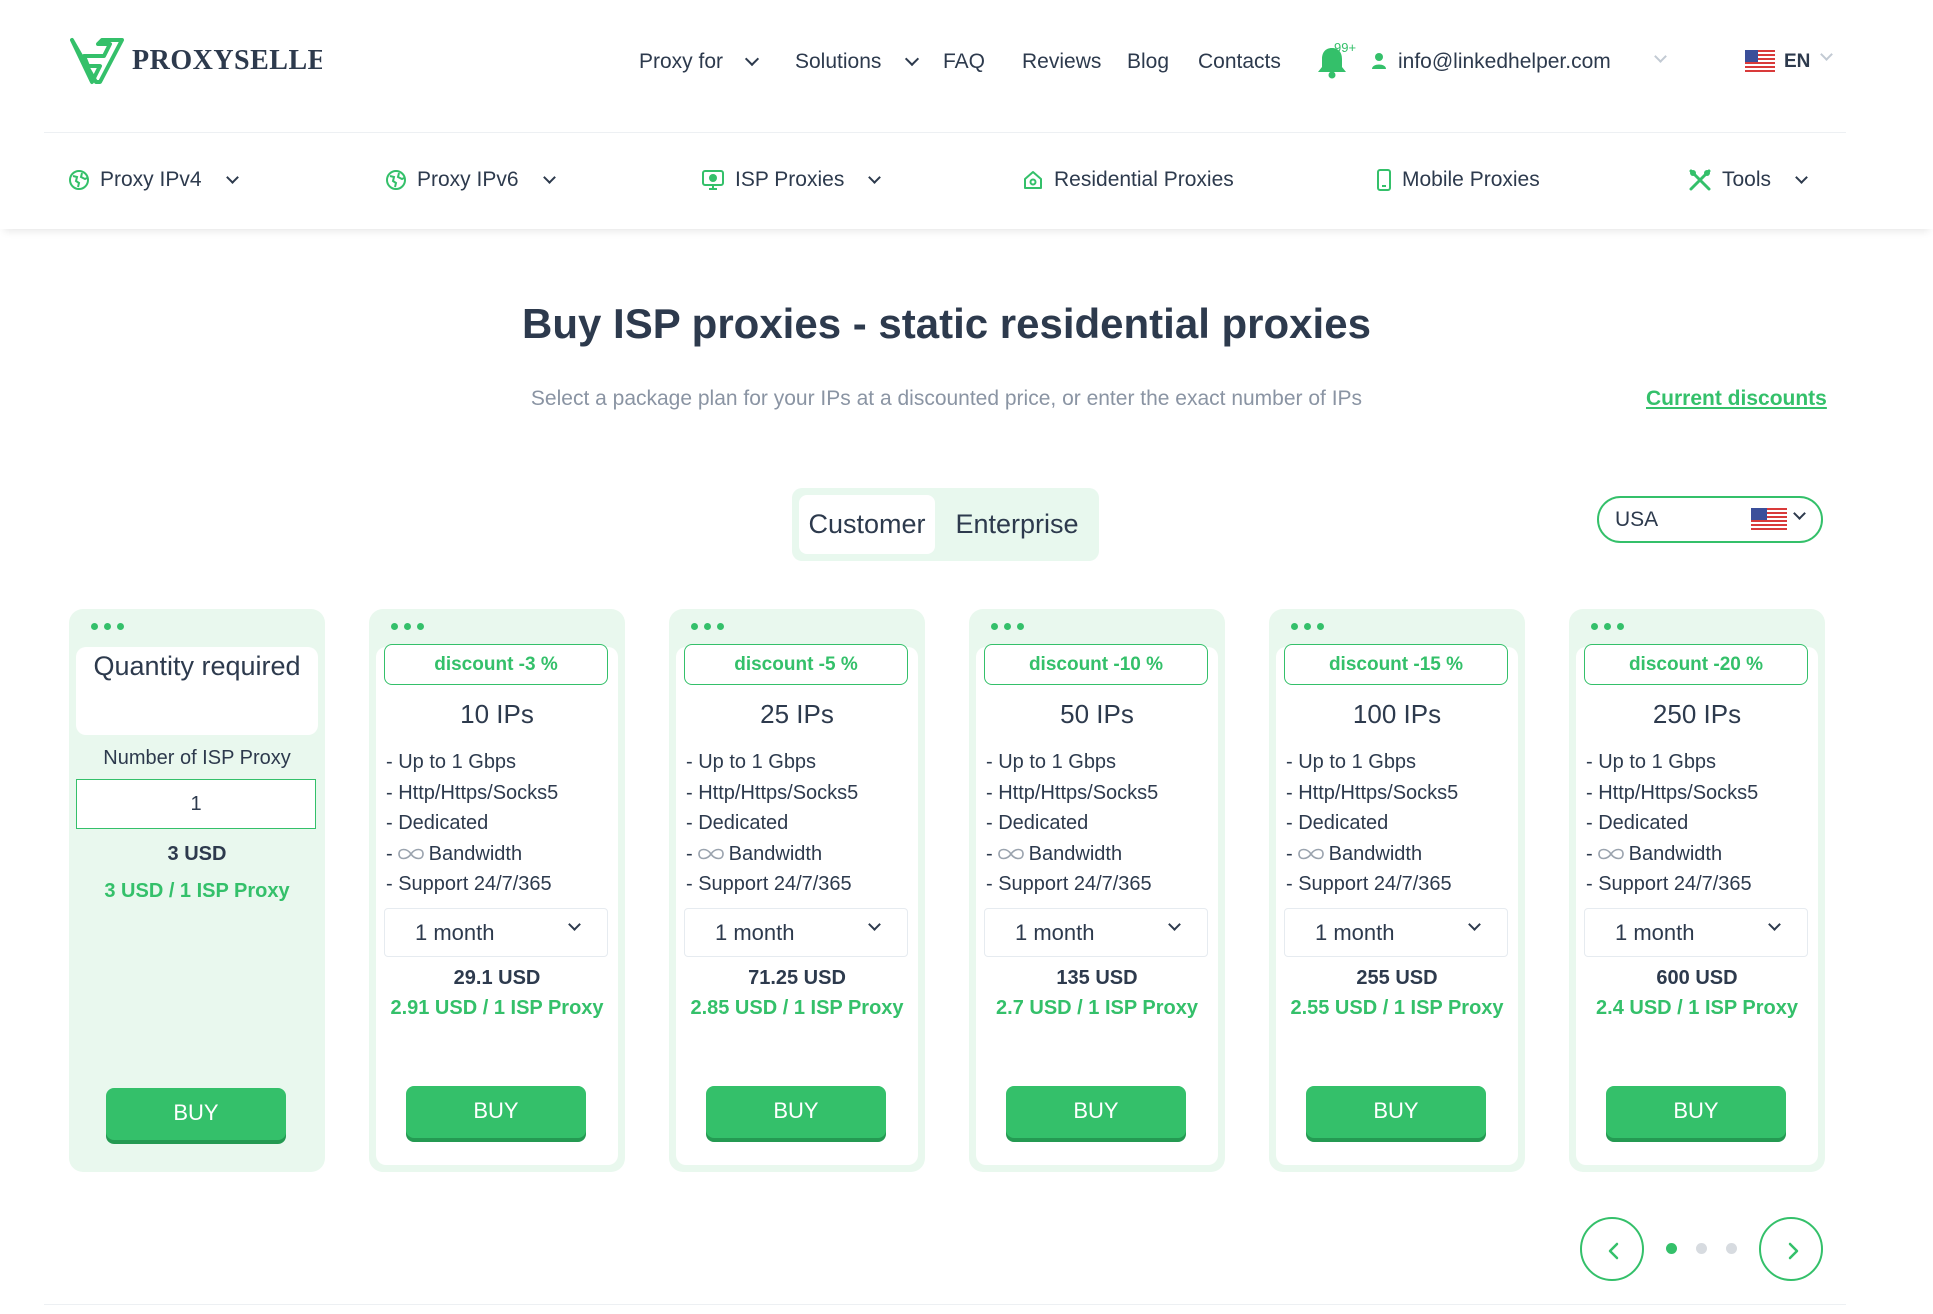 The width and height of the screenshot is (1933, 1314). I want to click on plan-total-price: 135 USD, so click(1097, 978).